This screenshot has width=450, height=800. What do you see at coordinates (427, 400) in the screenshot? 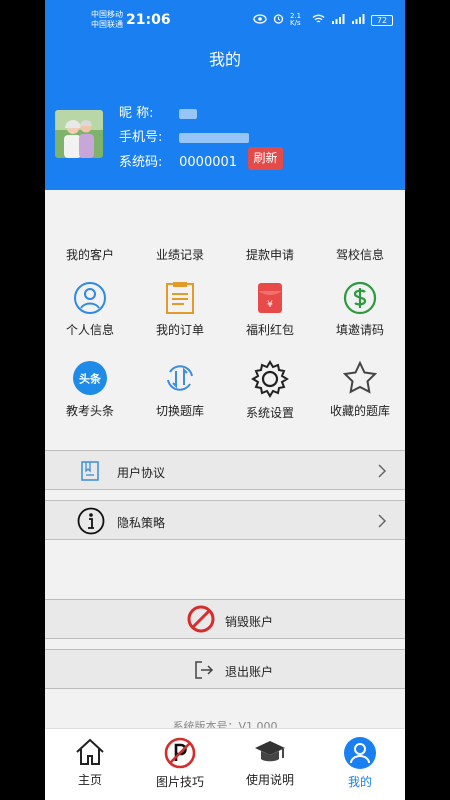
I see `letterbox-right` at bounding box center [427, 400].